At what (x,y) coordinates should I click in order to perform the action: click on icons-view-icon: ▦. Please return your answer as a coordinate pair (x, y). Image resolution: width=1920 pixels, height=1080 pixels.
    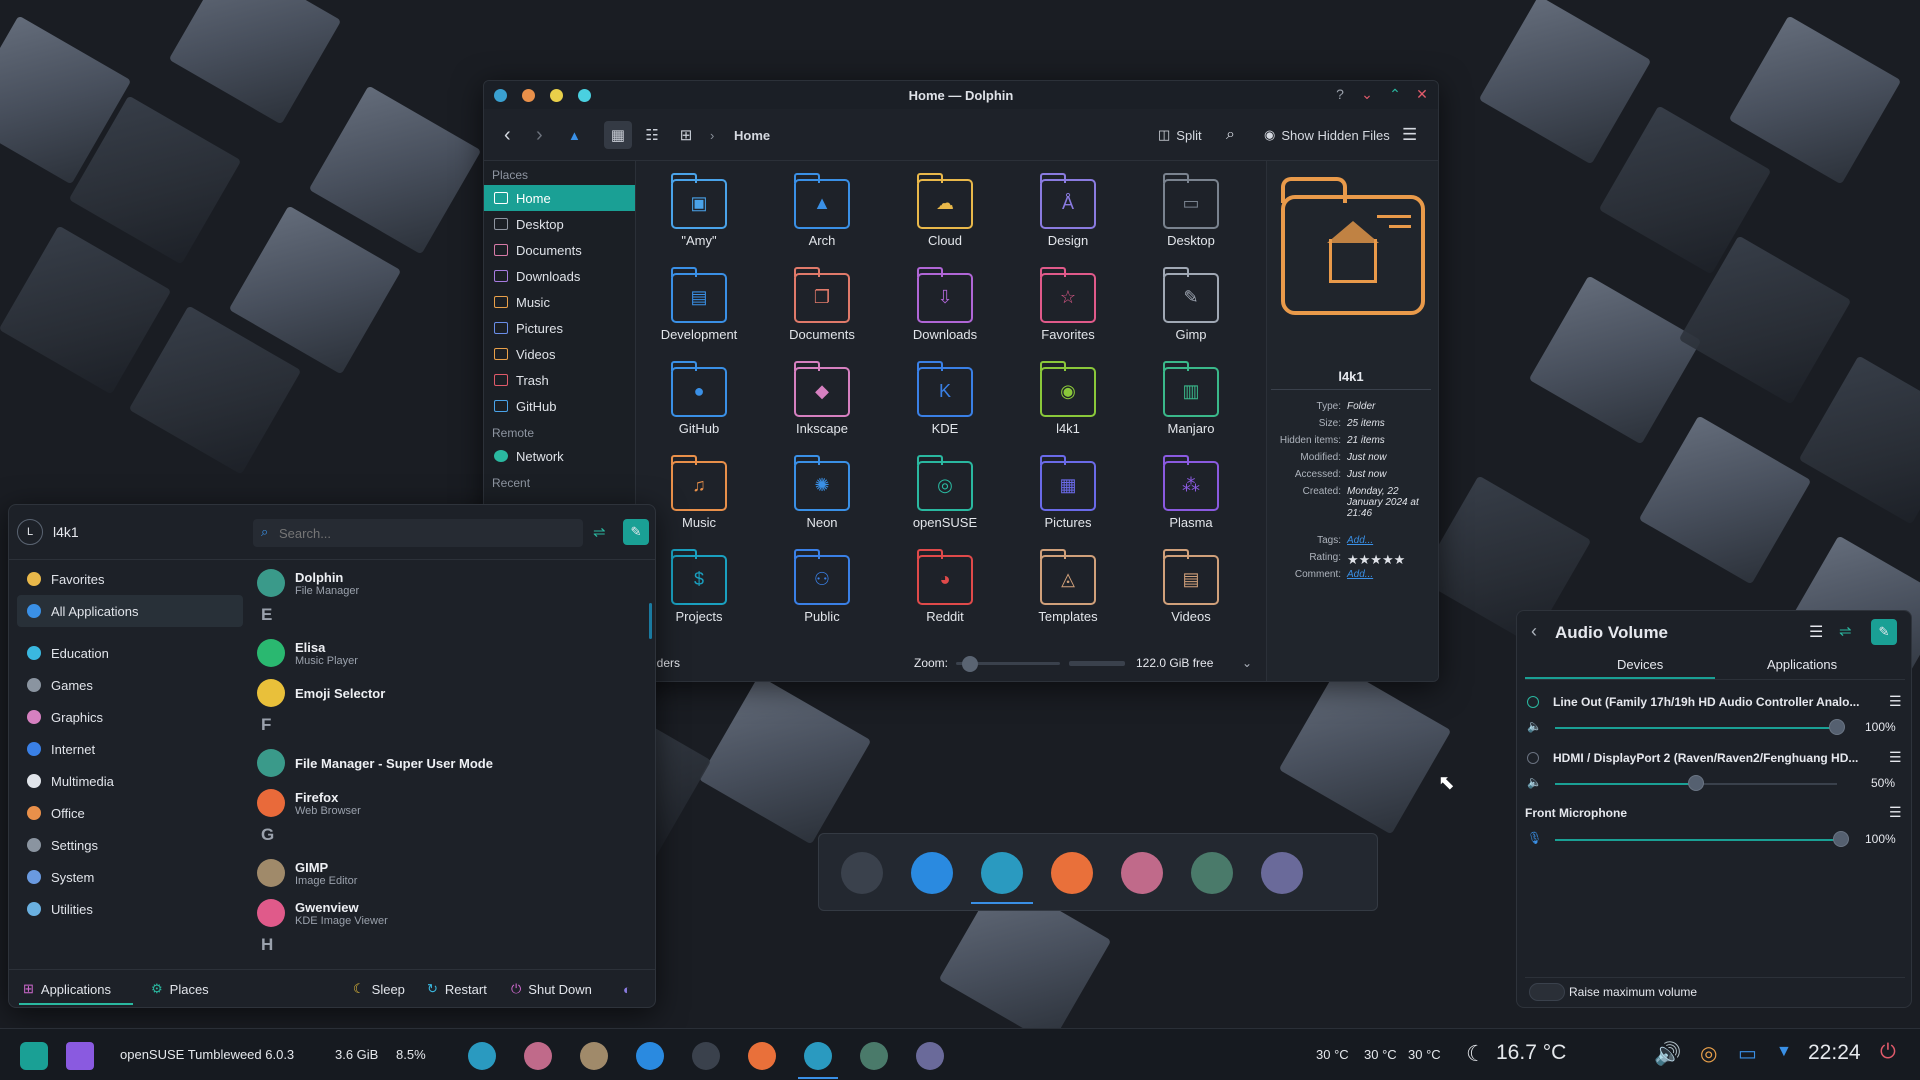
    Looking at the image, I should click on (618, 135).